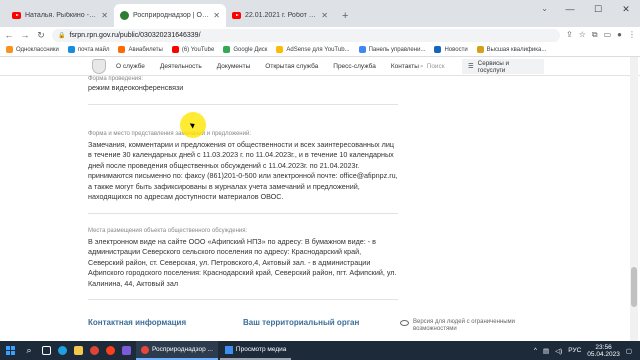 This screenshot has width=640, height=360. Describe the element at coordinates (126, 350) in the screenshot. I see `app-icon` at that location.